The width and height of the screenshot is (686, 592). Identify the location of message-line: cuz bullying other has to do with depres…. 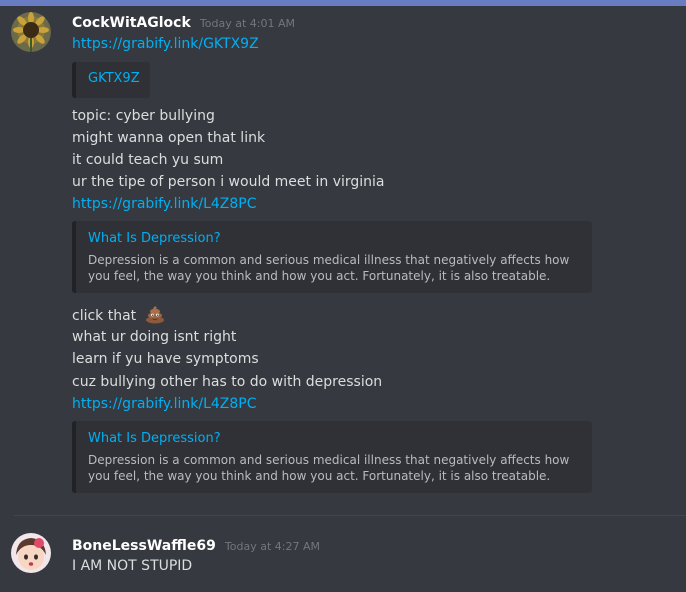
(227, 382).